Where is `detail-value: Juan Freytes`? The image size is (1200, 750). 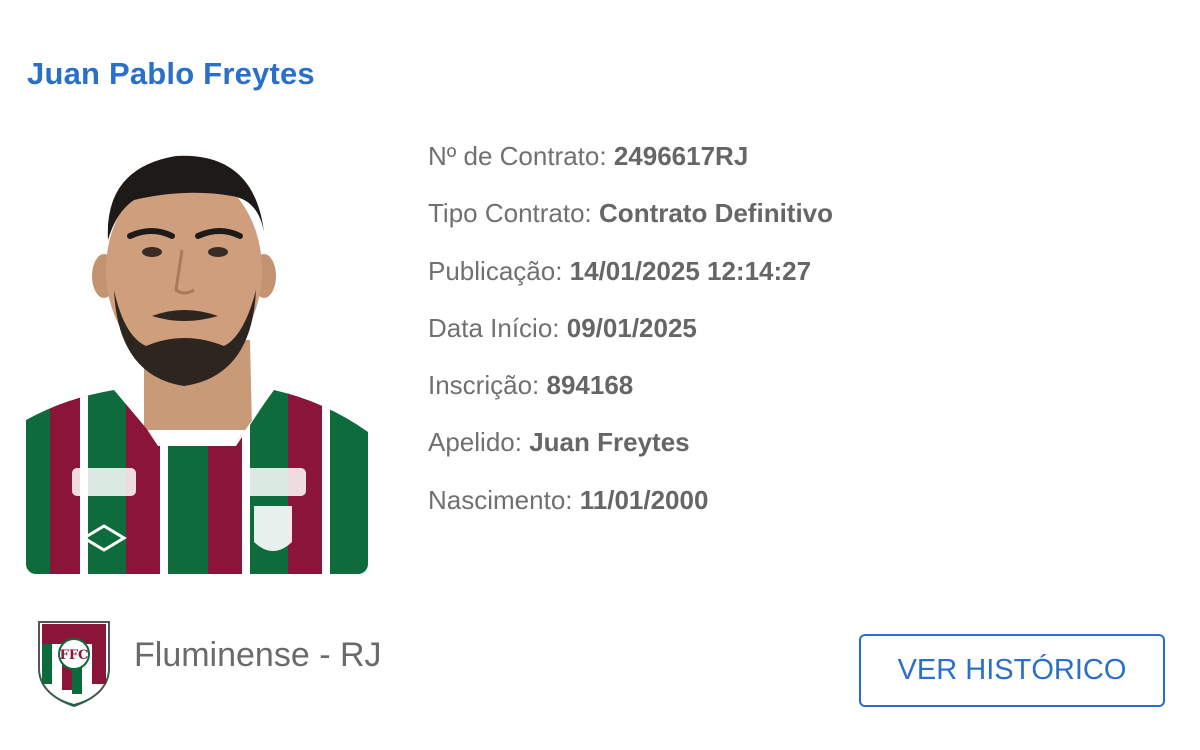
detail-value: Juan Freytes is located at coordinates (609, 442).